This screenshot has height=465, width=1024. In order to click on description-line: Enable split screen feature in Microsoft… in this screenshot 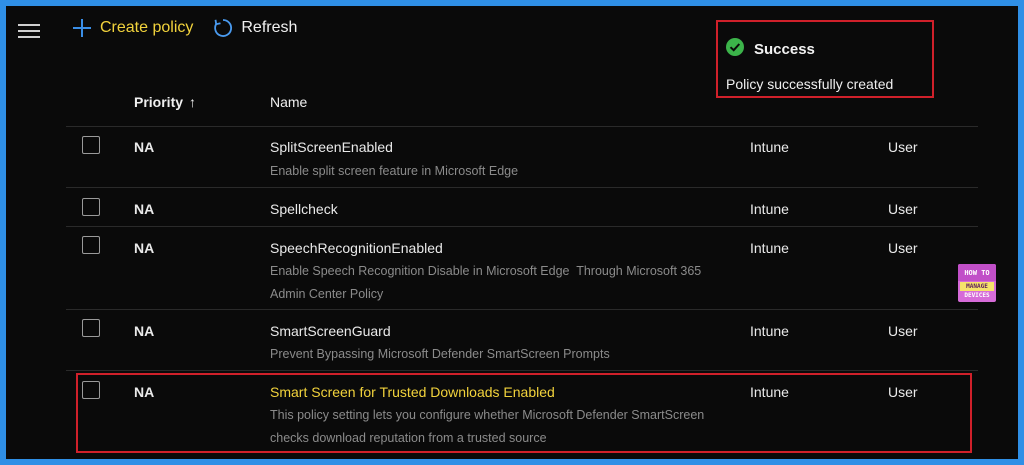, I will do `click(394, 171)`.